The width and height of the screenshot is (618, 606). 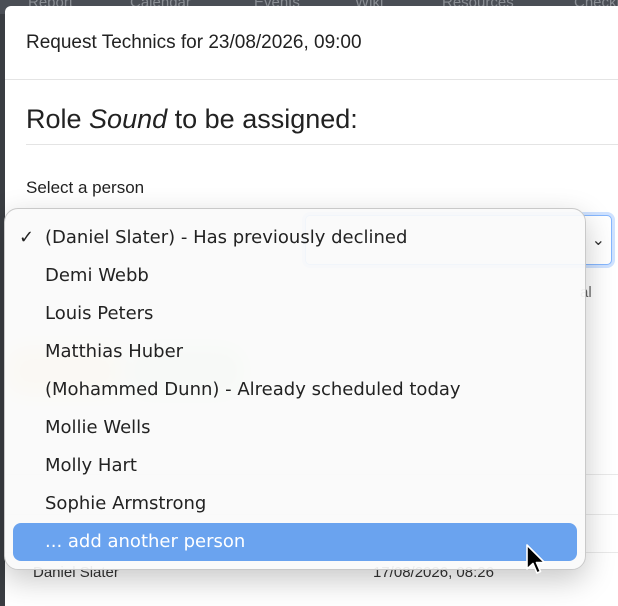 I want to click on option-label: Sophie Armstrong, so click(x=126, y=503).